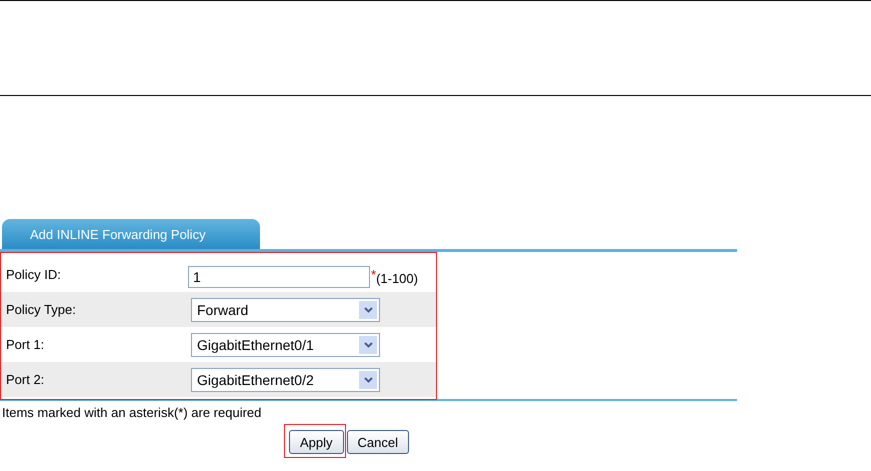 The image size is (871, 471). I want to click on dropdown: GigabitEthernet0/1, so click(285, 344).